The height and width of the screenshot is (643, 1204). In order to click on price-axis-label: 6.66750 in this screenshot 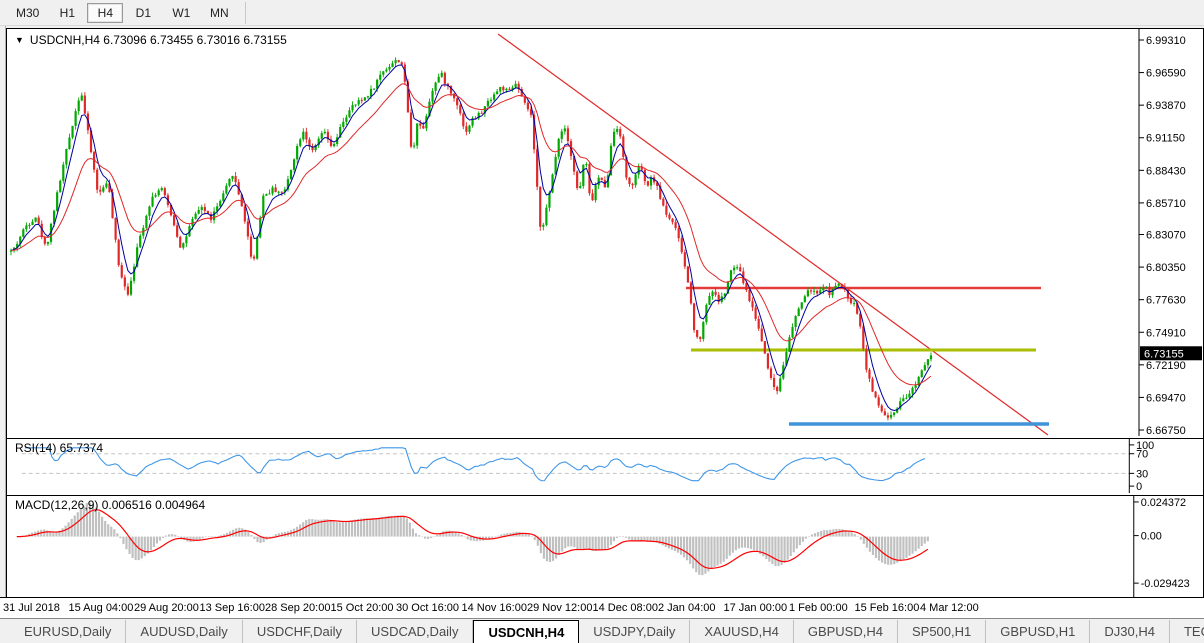, I will do `click(1166, 430)`.